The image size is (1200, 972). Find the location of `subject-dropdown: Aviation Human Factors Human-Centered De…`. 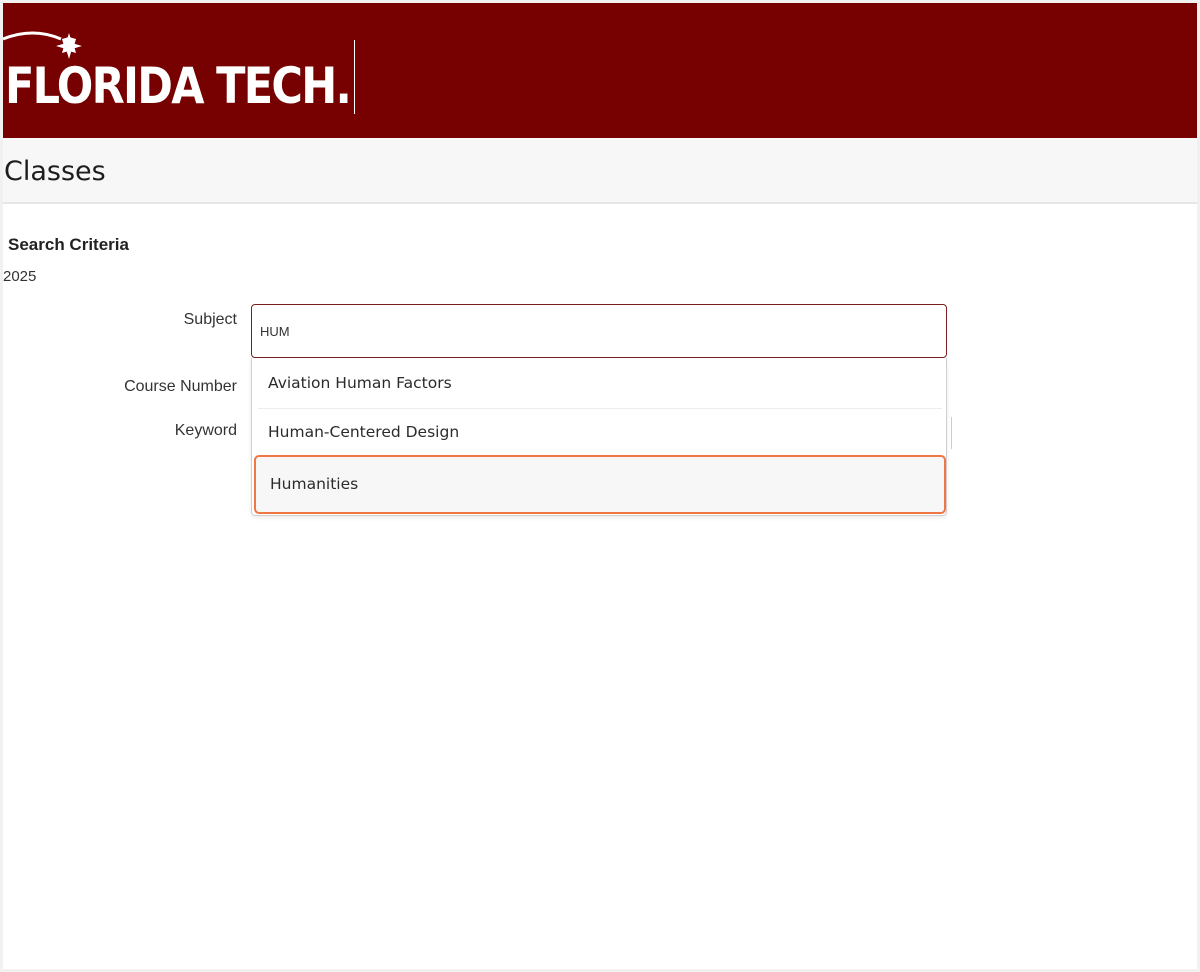

subject-dropdown: Aviation Human Factors Human-Centered De… is located at coordinates (599, 437).